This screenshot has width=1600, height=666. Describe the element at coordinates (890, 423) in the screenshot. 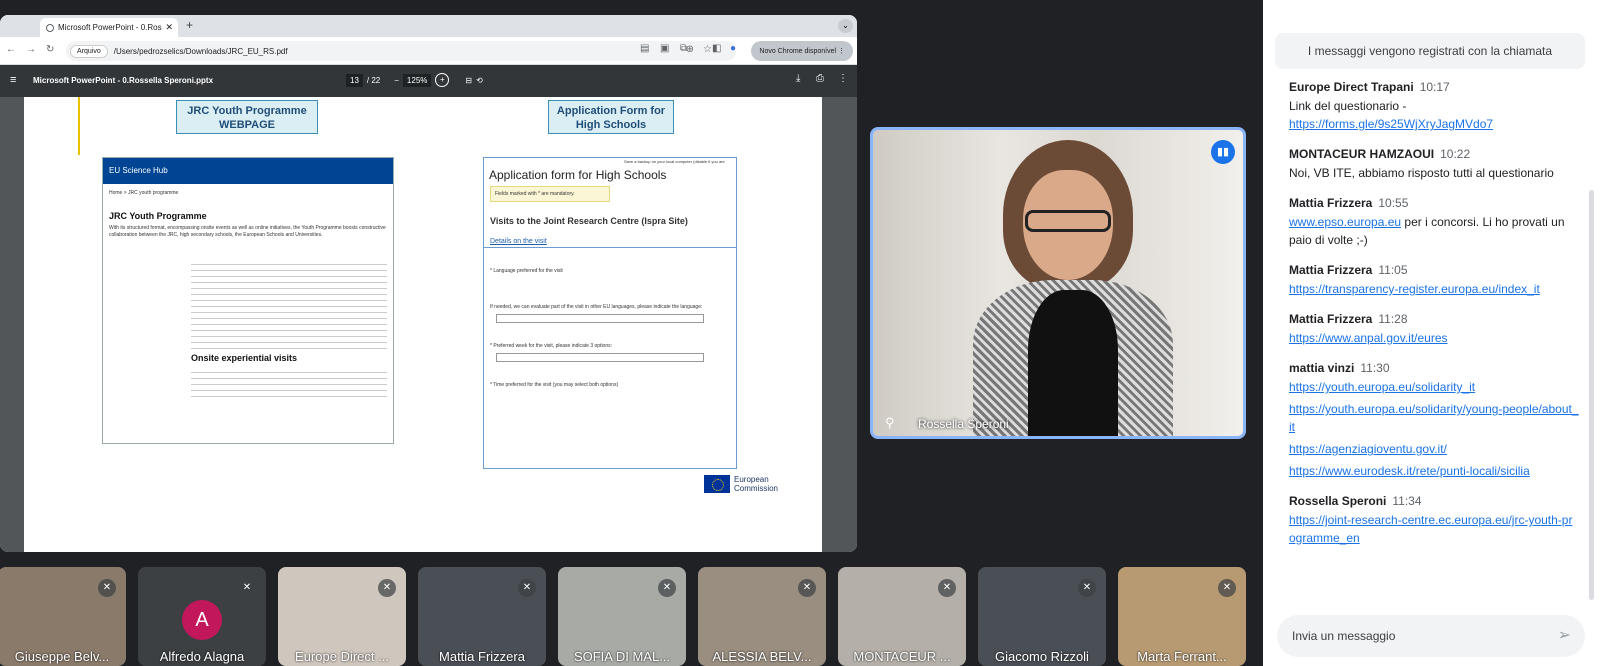

I see `pin-icon: ⚲` at that location.